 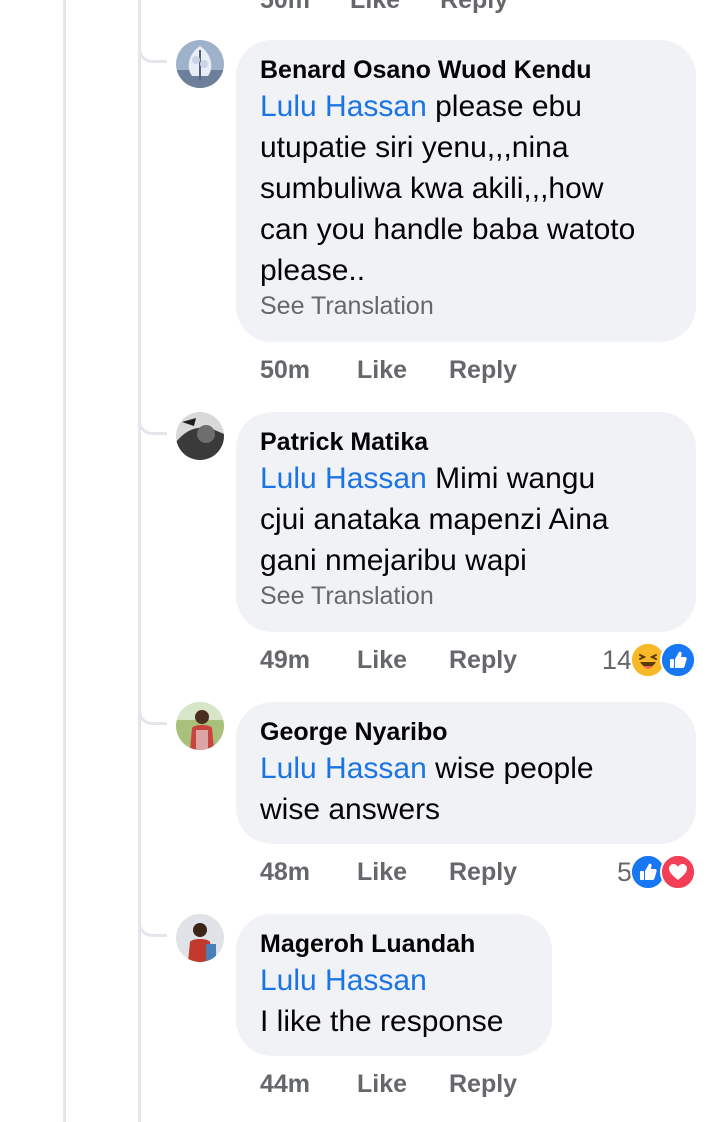 What do you see at coordinates (448, 229) in the screenshot?
I see `comment-text-line: can you handle baba watoto` at bounding box center [448, 229].